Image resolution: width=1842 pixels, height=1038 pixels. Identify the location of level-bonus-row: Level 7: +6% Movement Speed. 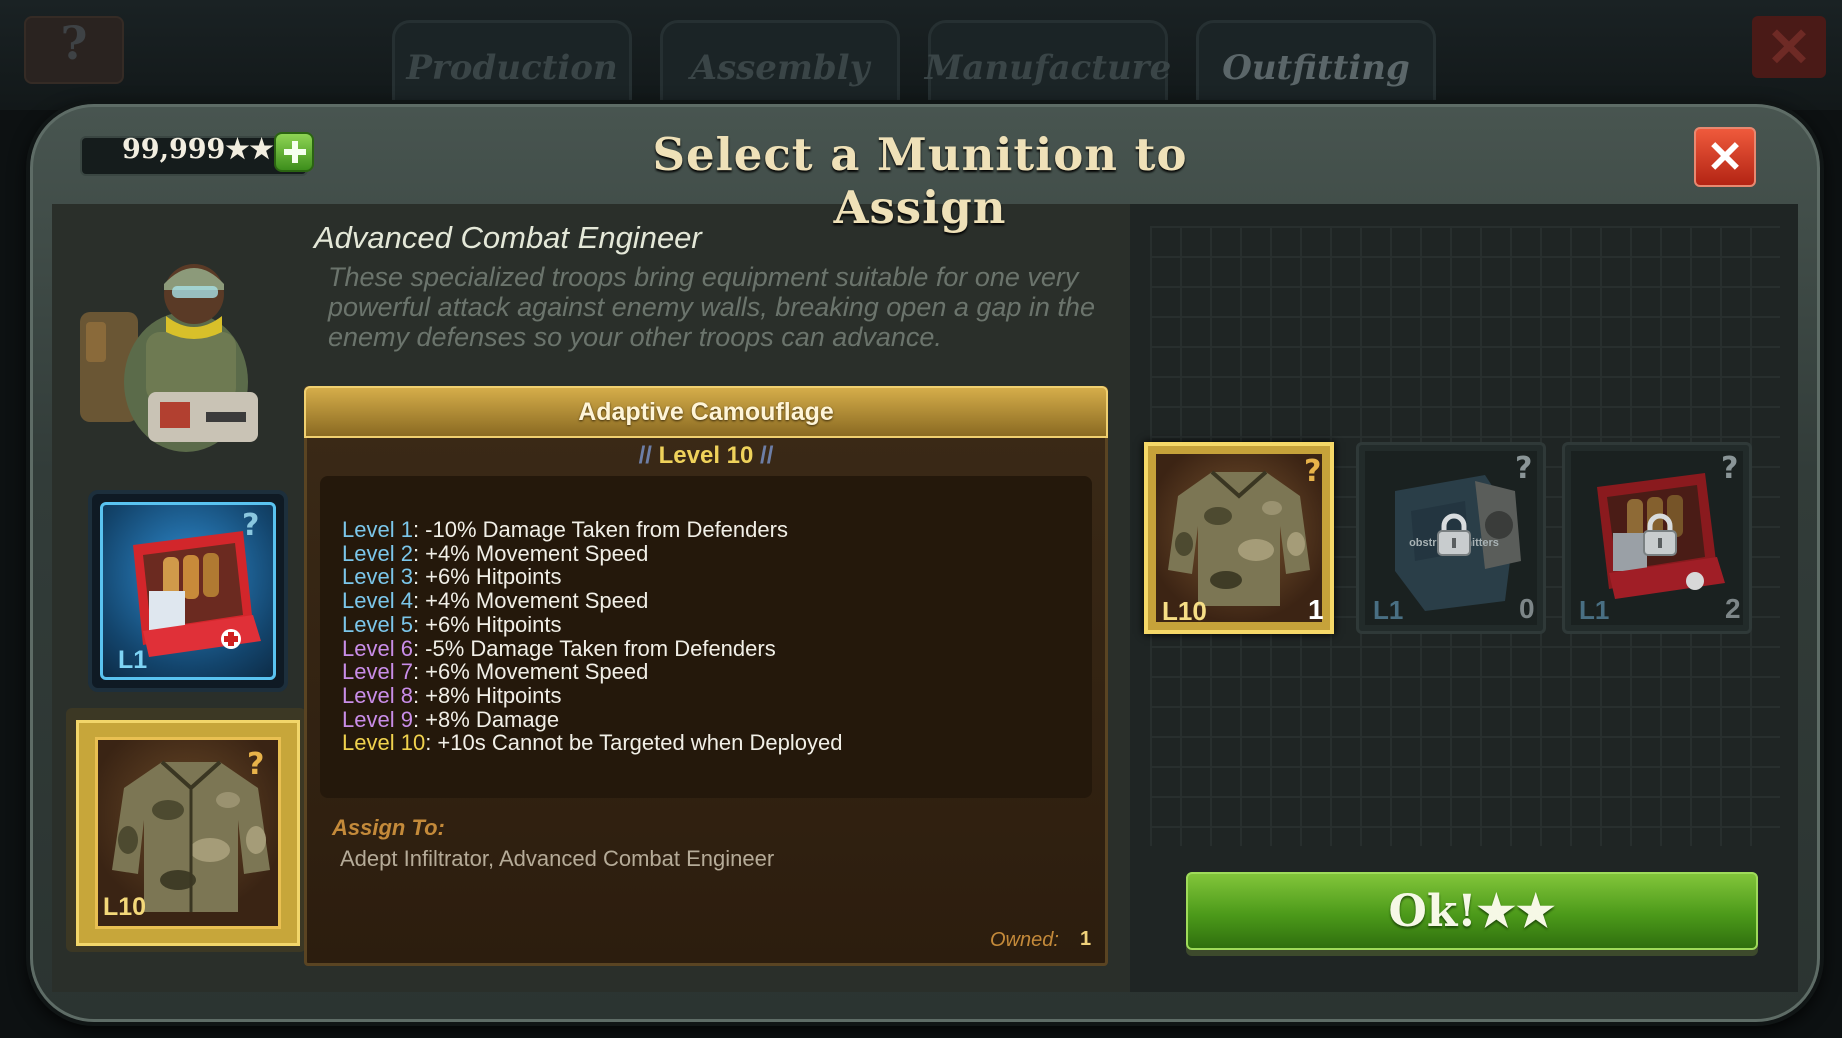
(592, 672).